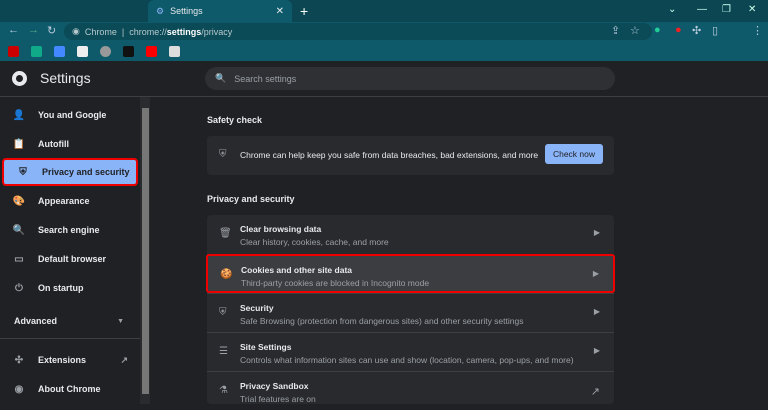 Image resolution: width=768 pixels, height=410 pixels. What do you see at coordinates (69, 321) in the screenshot?
I see `sidebar-advanced: Advanced ▼` at bounding box center [69, 321].